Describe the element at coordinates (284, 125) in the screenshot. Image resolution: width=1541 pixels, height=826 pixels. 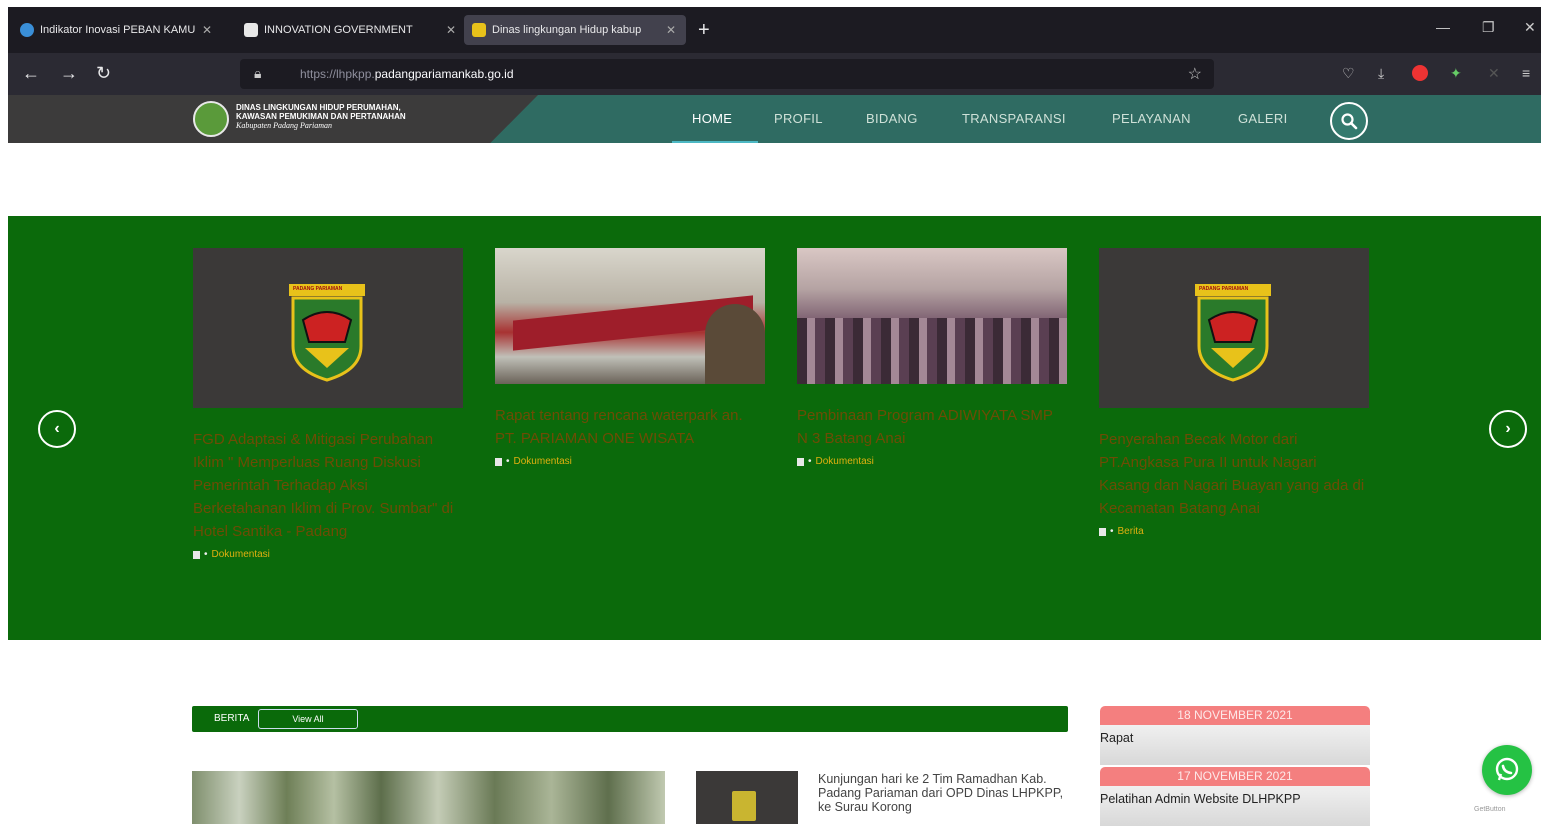
I see `org-region: Kabupaten Padang Pariaman` at that location.